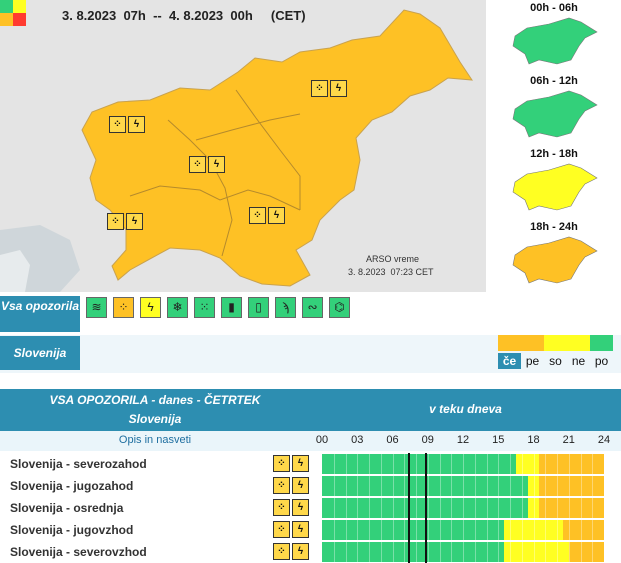 This screenshot has height=563, width=621. I want to click on hour-tick-label: 24, so click(604, 440).